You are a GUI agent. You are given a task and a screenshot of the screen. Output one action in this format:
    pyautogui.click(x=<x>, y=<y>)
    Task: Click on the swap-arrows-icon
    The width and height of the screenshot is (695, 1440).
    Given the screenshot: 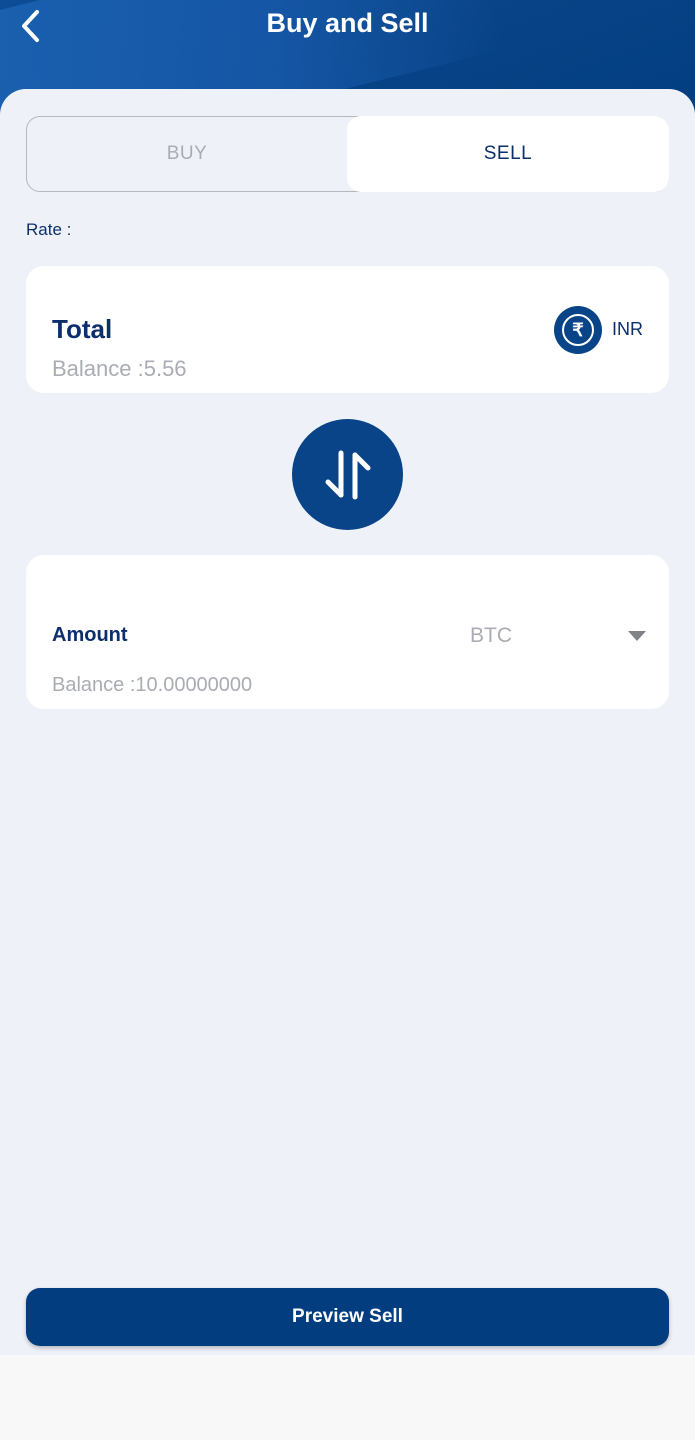 What is the action you would take?
    pyautogui.click(x=347, y=474)
    